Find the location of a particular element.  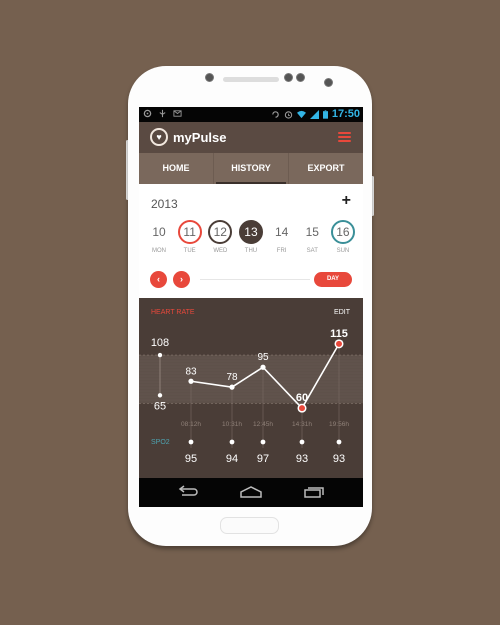

app-bar: ♥ myPulse is located at coordinates (251, 137).